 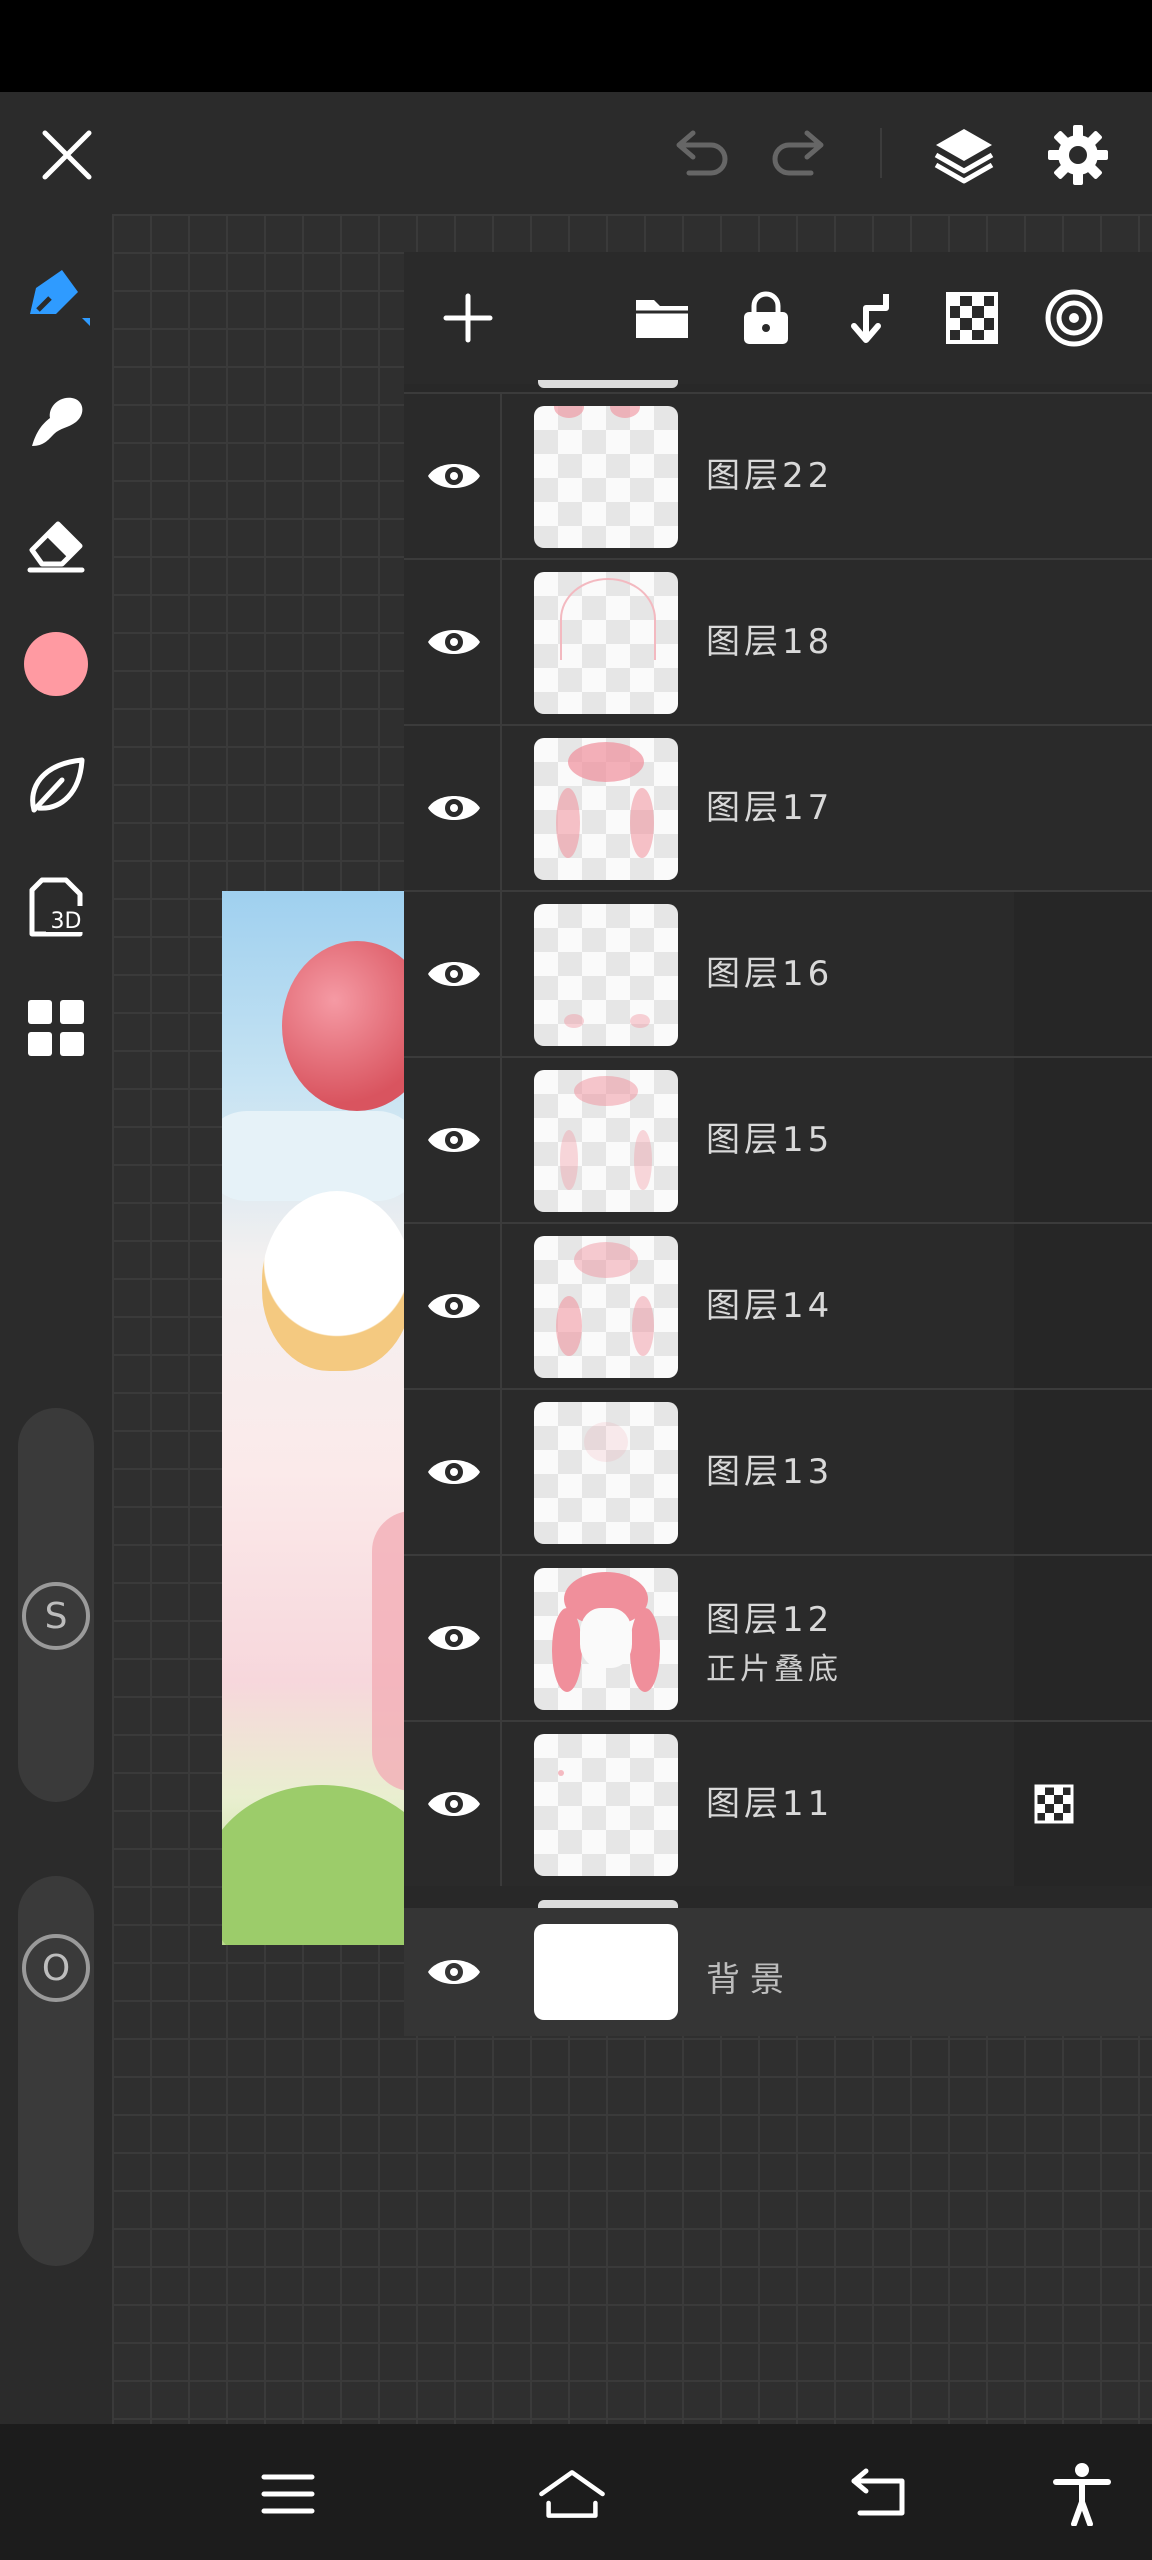 I want to click on layer-row: 图层18, so click(x=778, y=641).